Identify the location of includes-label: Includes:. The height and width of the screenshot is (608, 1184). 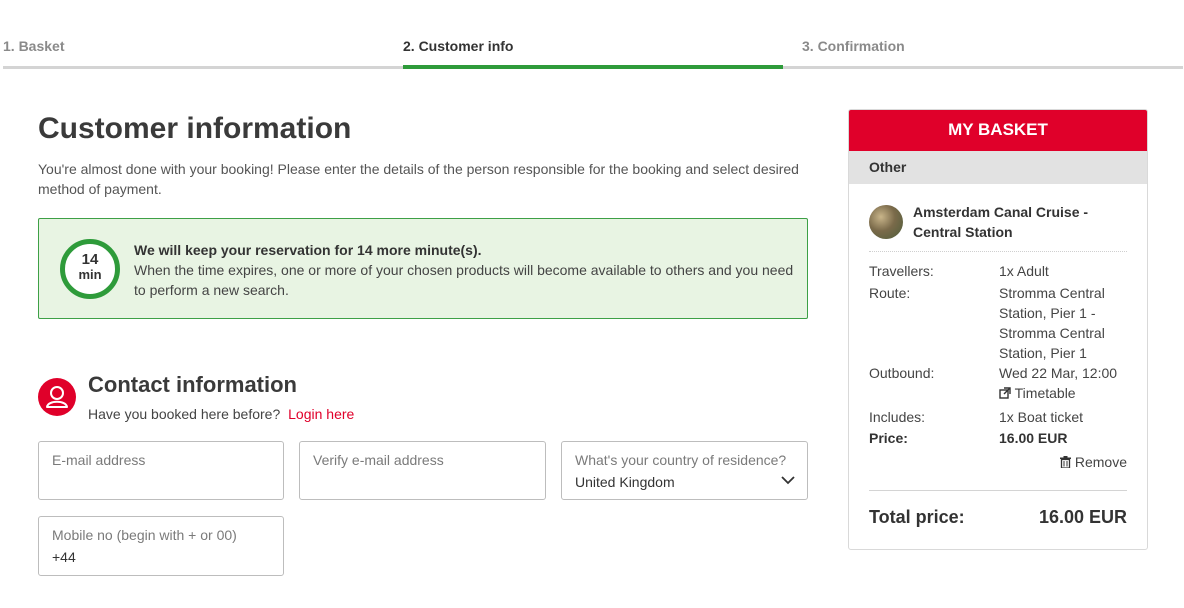
(897, 417).